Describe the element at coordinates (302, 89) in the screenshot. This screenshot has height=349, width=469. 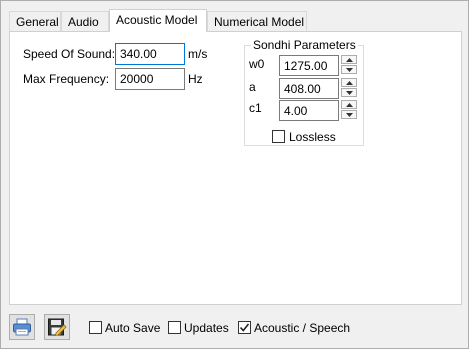
I see `a-value: 408.00` at that location.